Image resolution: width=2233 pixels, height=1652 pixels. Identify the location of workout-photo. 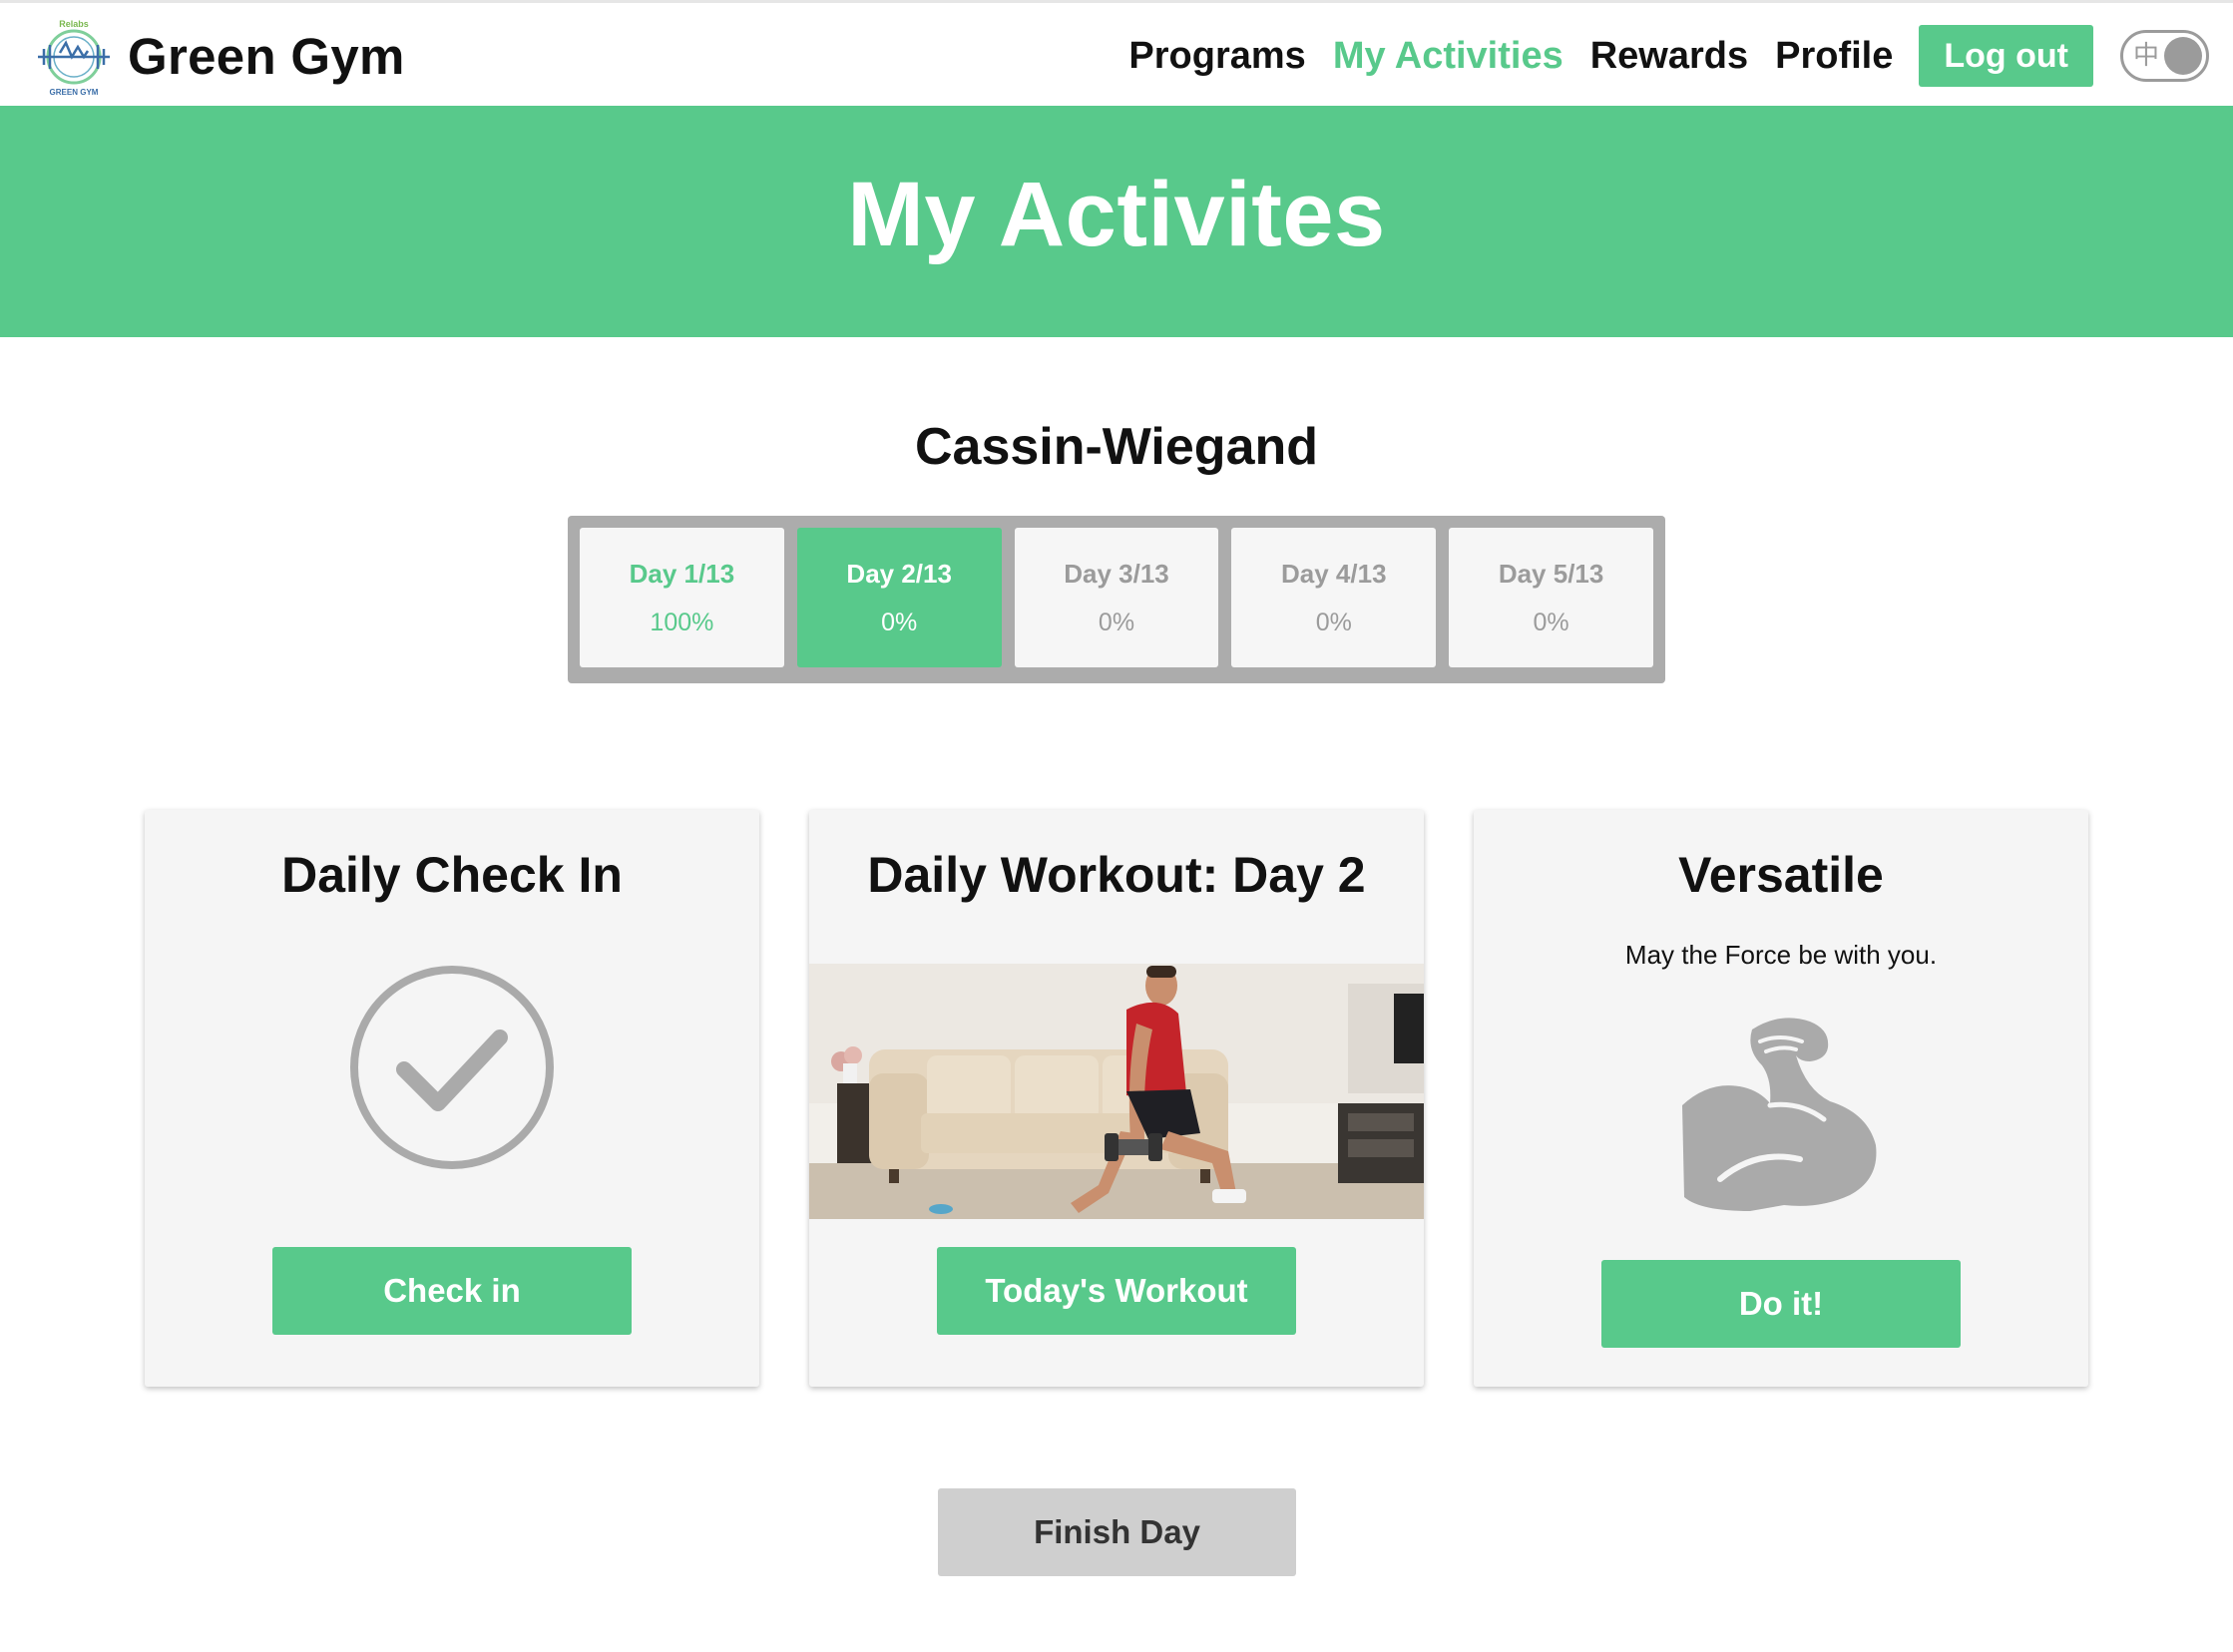
(1116, 1091).